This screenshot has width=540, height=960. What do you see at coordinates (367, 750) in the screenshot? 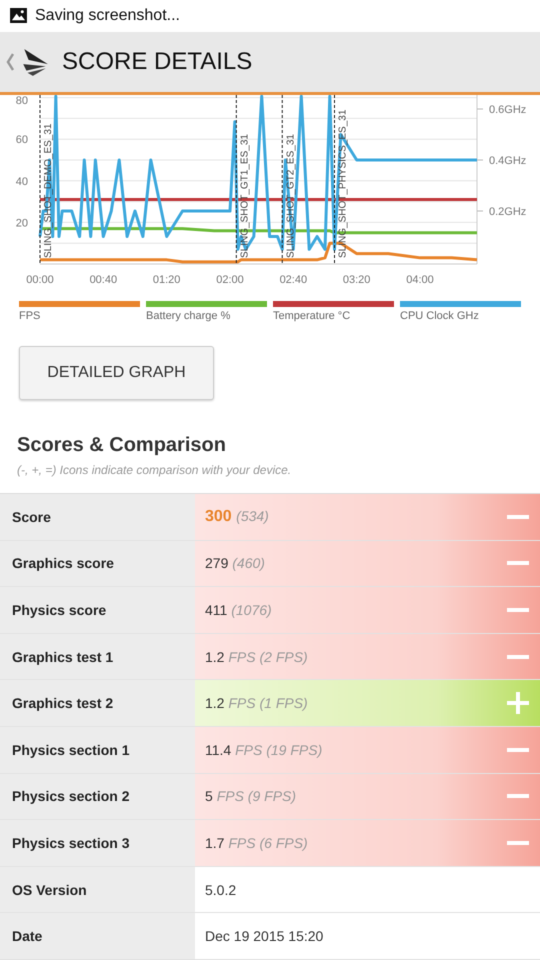
I see `value-cell: 11.4 FPS (19 FPS)` at bounding box center [367, 750].